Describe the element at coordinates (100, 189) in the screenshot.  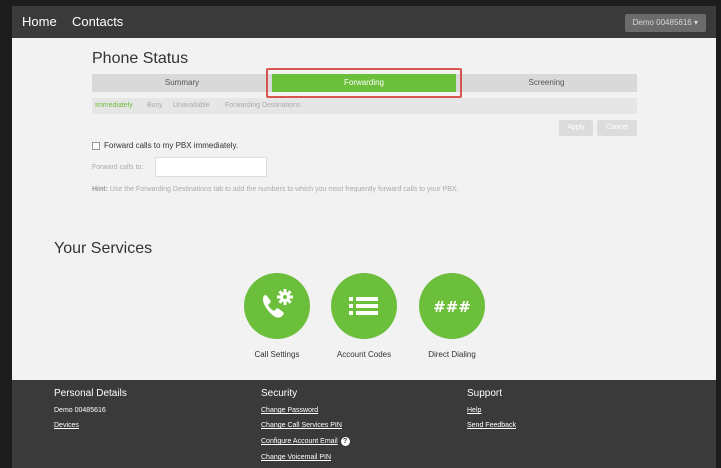
I see `hint-label: Hint:` at that location.